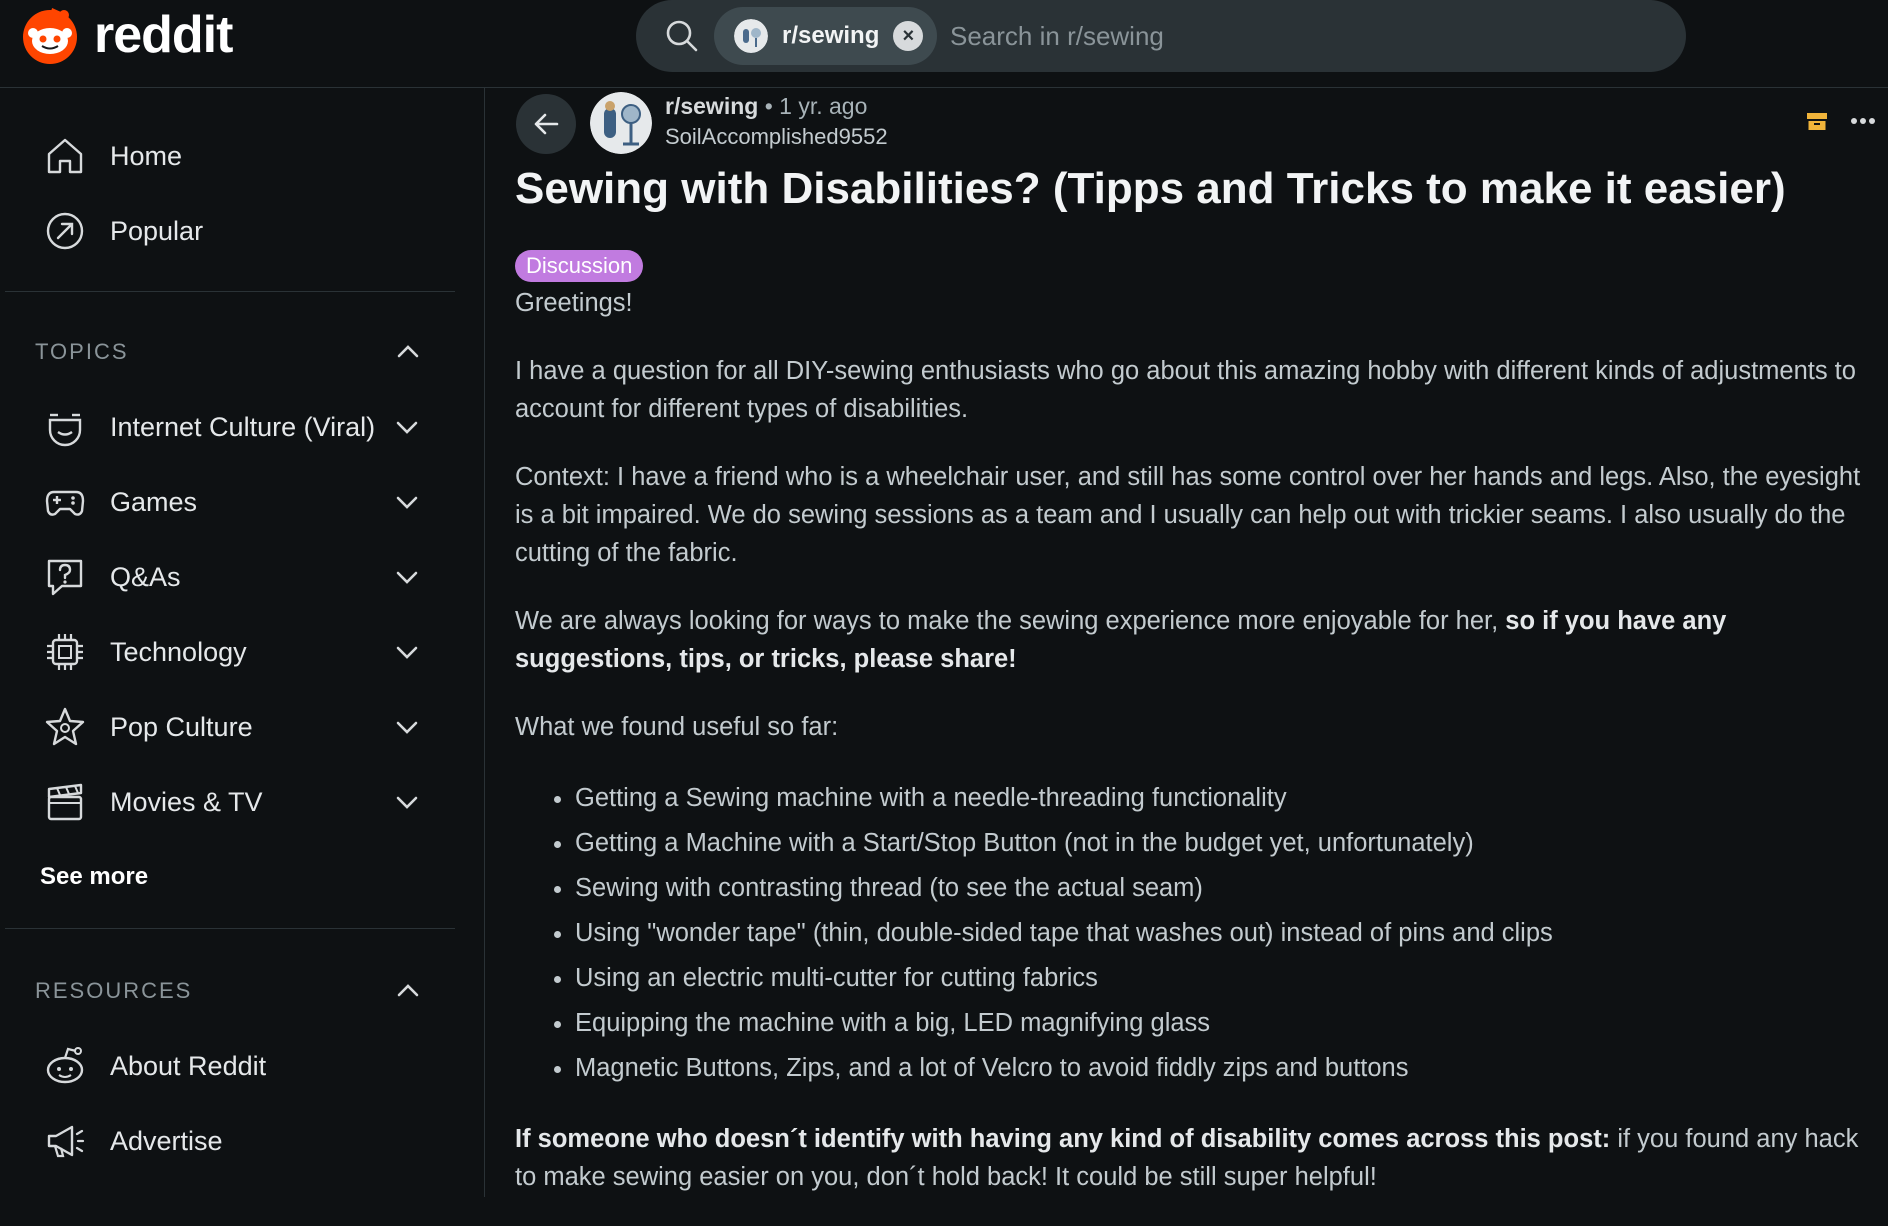 The height and width of the screenshot is (1226, 1888). Describe the element at coordinates (232, 991) in the screenshot. I see `resources-section-header: RESOURCES` at that location.